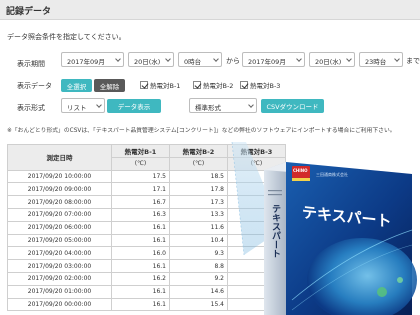 This screenshot has height=315, width=420. What do you see at coordinates (59, 266) in the screenshot?
I see `cell-timestamp: 2017/09/20 03:00:00` at bounding box center [59, 266].